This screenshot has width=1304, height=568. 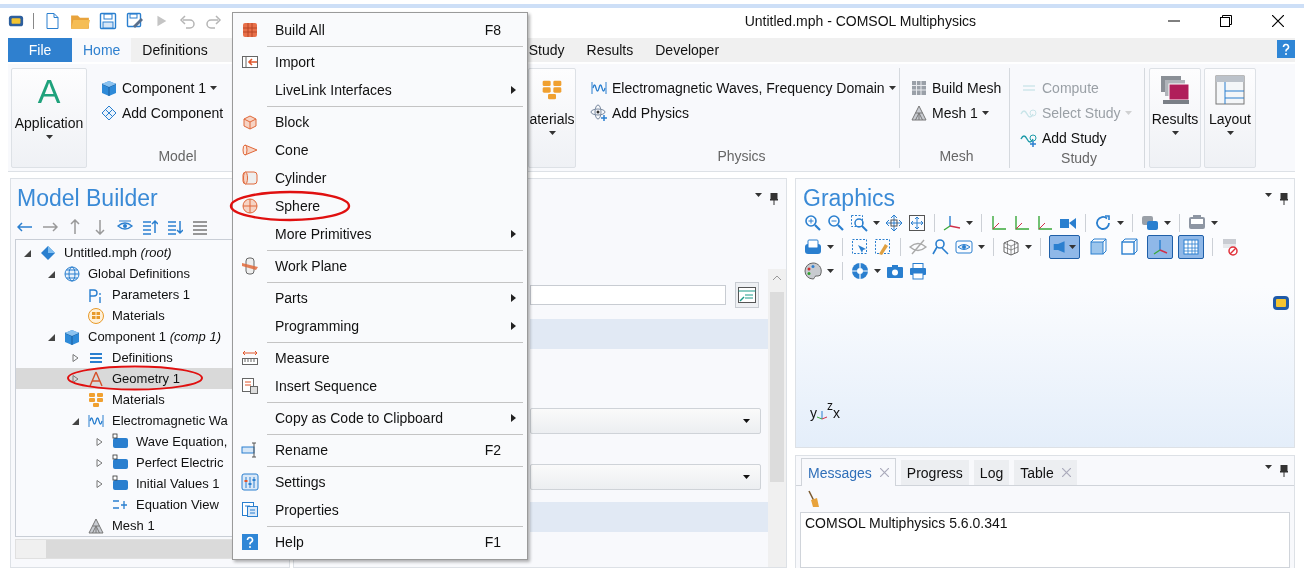 What do you see at coordinates (777, 277) in the screenshot?
I see `scroll-up-icon` at bounding box center [777, 277].